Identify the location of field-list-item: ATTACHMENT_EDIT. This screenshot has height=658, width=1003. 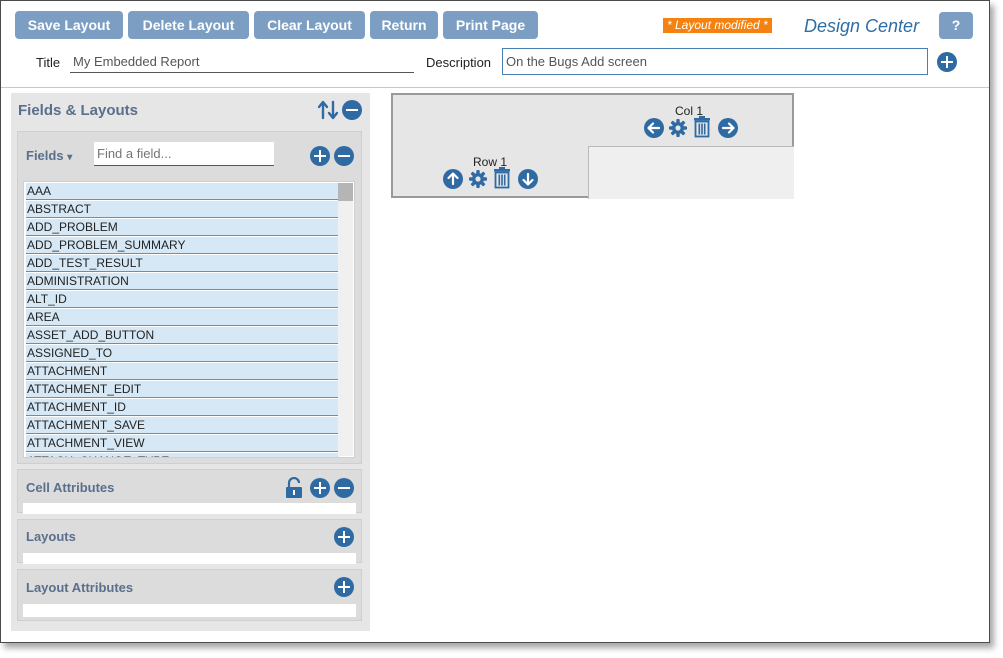
(182, 389).